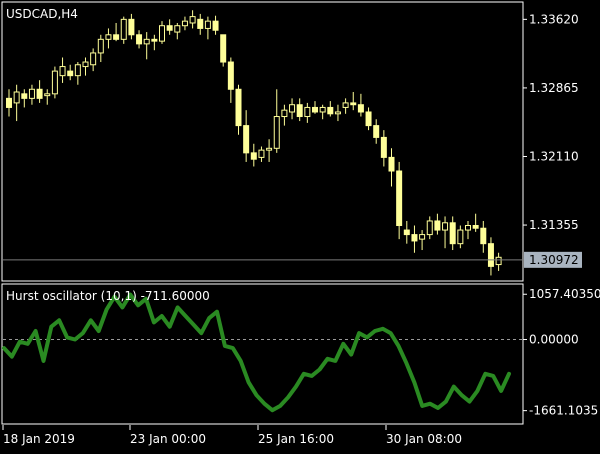 Image resolution: width=600 pixels, height=454 pixels. Describe the element at coordinates (564, 294) in the screenshot. I see `indicator-tick-label: 1057.40350` at that location.